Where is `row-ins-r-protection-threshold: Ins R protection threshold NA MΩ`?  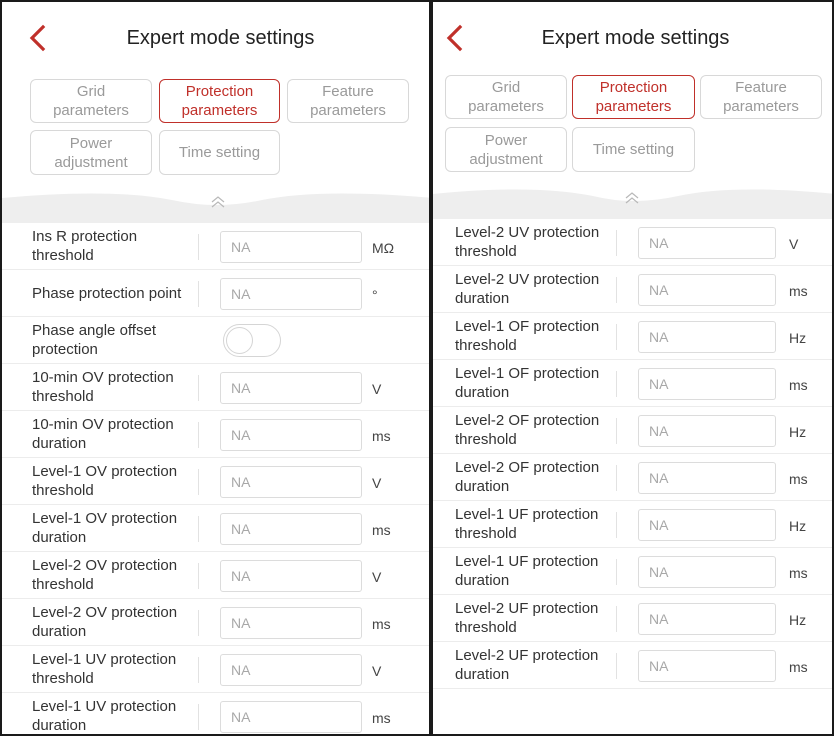 row-ins-r-protection-threshold: Ins R protection threshold NA MΩ is located at coordinates (215, 246).